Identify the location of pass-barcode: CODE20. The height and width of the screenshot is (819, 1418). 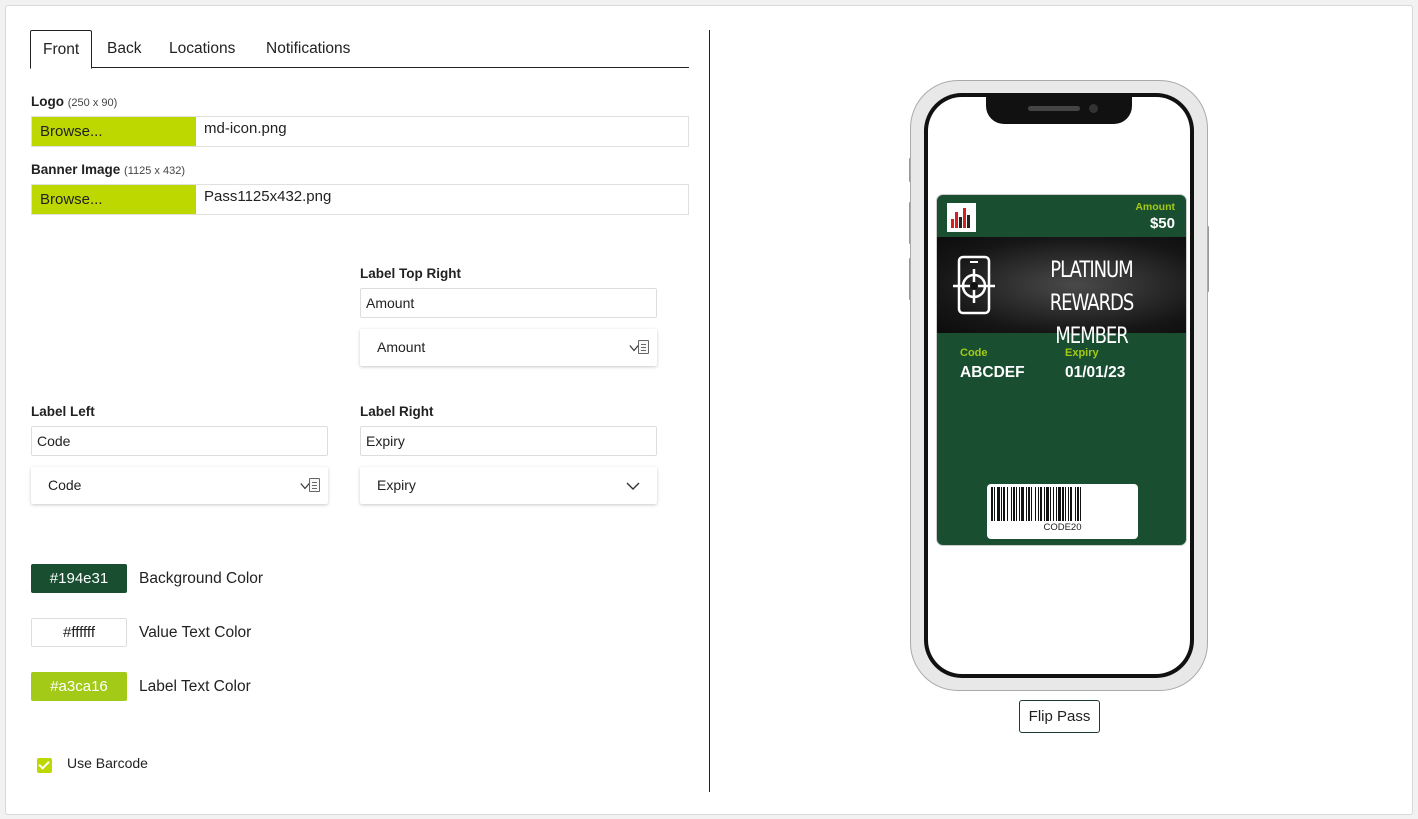
(1062, 511).